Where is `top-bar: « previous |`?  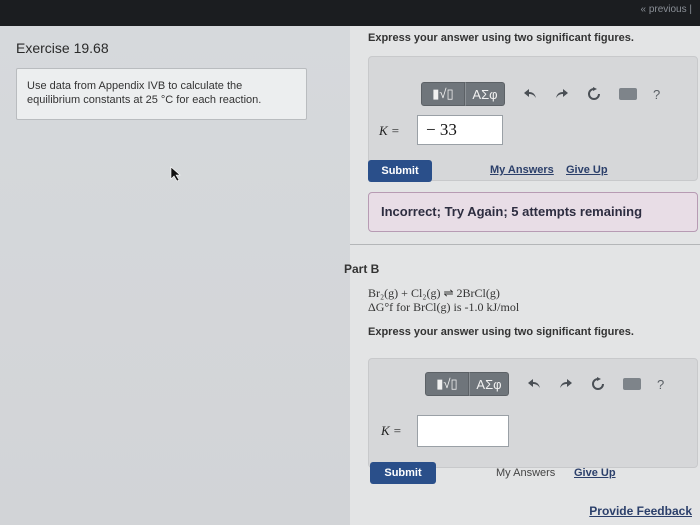
top-bar: « previous | is located at coordinates (350, 13).